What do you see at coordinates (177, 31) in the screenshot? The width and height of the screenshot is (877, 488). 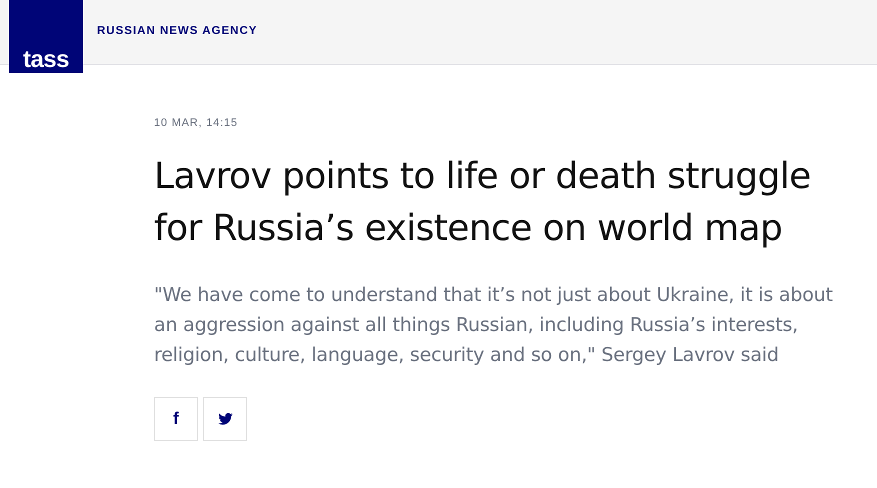 I see `tagline: RUSSIAN NEWS AGENCY` at bounding box center [177, 31].